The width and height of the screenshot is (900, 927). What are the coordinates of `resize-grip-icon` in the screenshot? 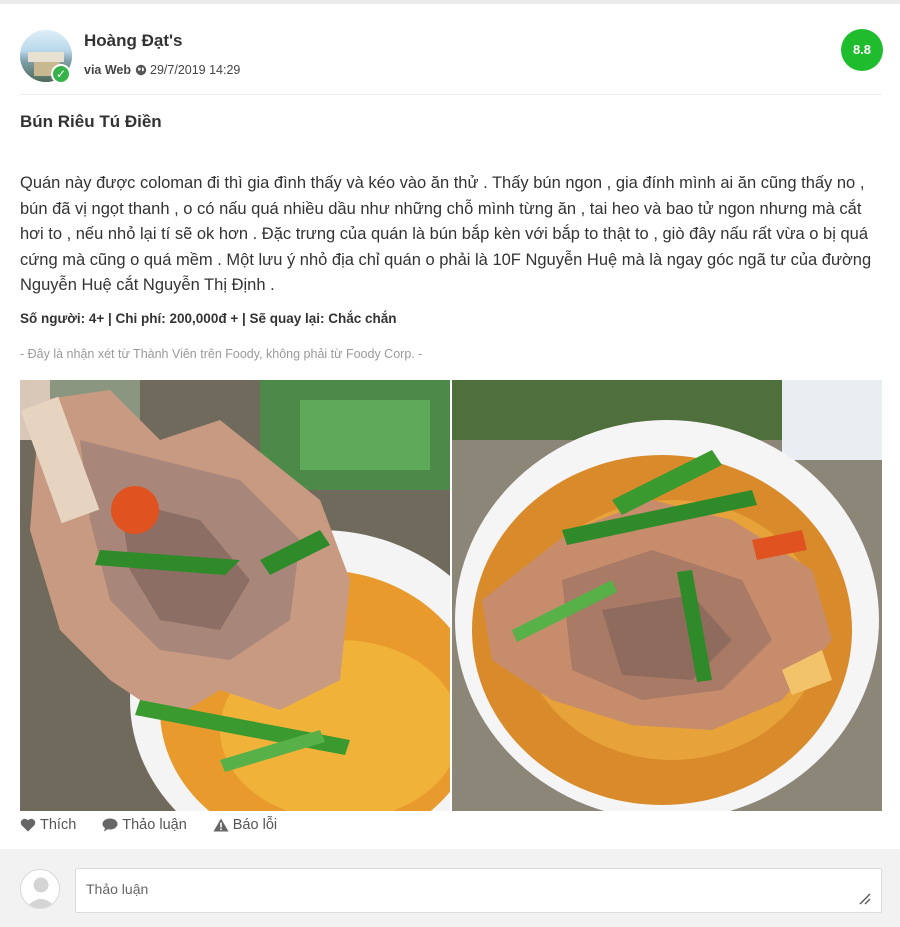 It's located at (864, 898).